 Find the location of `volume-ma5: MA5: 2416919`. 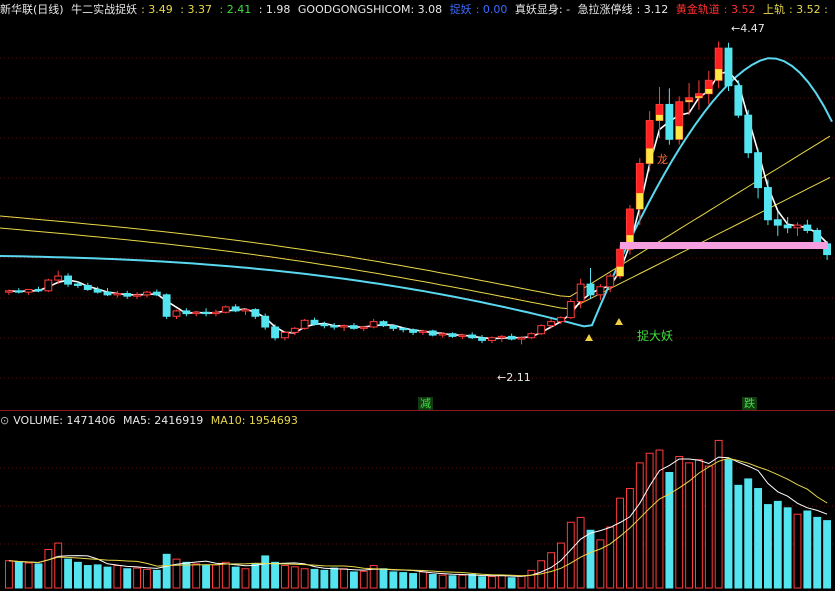

volume-ma5: MA5: 2416919 is located at coordinates (163, 420).